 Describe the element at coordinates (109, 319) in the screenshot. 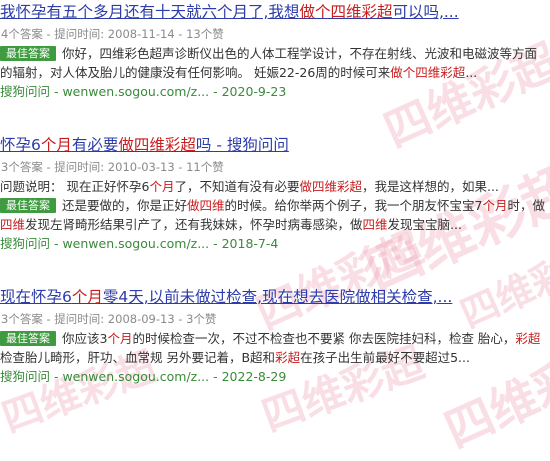

I see `result-meta: 3个答案 - 提问时间: 2008-09-13 - 3个赞` at that location.